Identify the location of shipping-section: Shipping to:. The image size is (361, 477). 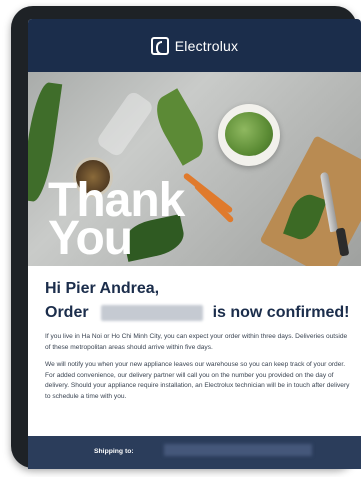
(194, 452).